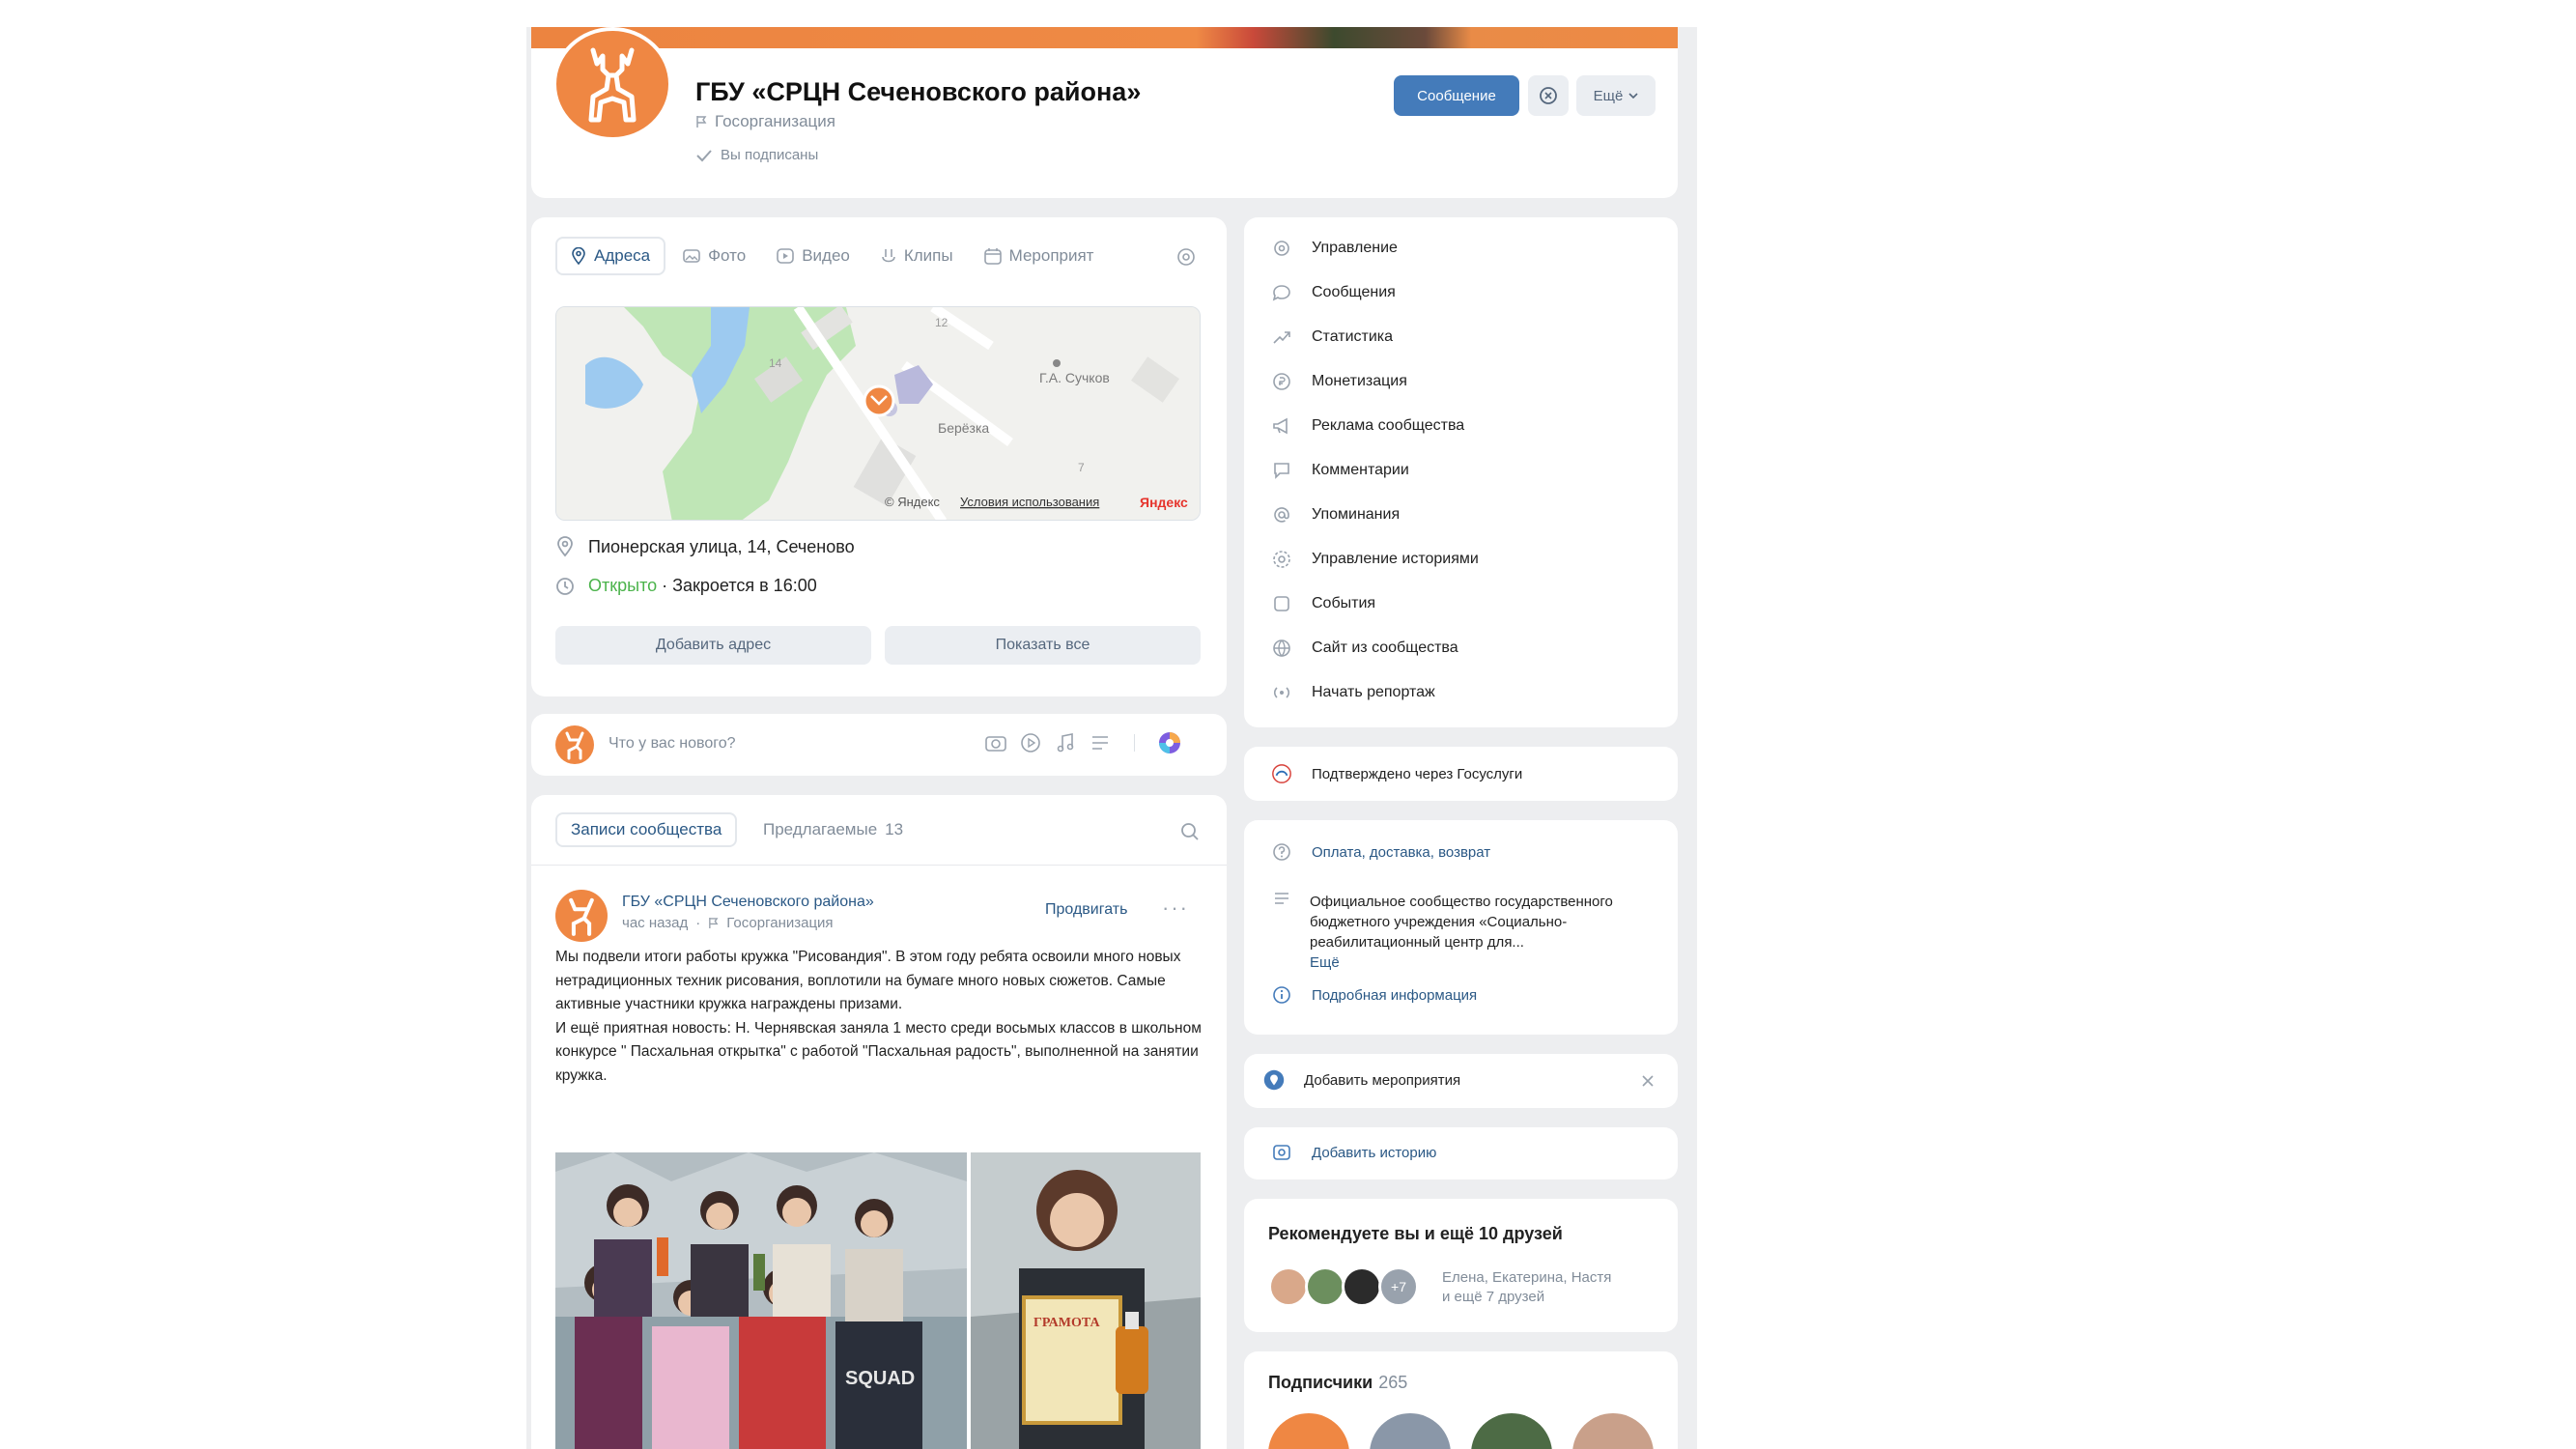 The image size is (2576, 1449). Describe the element at coordinates (1332, 337) in the screenshot. I see `sidebar-item-stats: Статистика` at that location.